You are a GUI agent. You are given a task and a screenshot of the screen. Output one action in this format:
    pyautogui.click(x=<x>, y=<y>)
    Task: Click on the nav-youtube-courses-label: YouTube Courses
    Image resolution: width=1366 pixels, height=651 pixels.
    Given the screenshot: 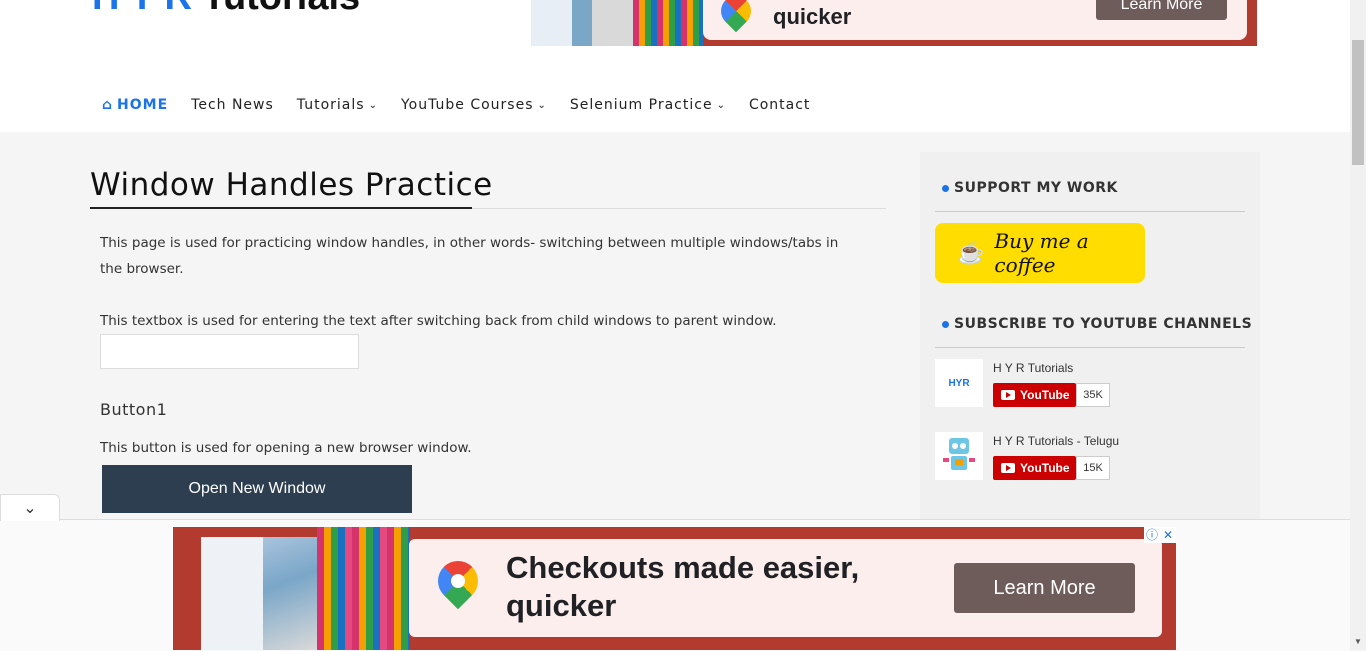 What is the action you would take?
    pyautogui.click(x=467, y=105)
    